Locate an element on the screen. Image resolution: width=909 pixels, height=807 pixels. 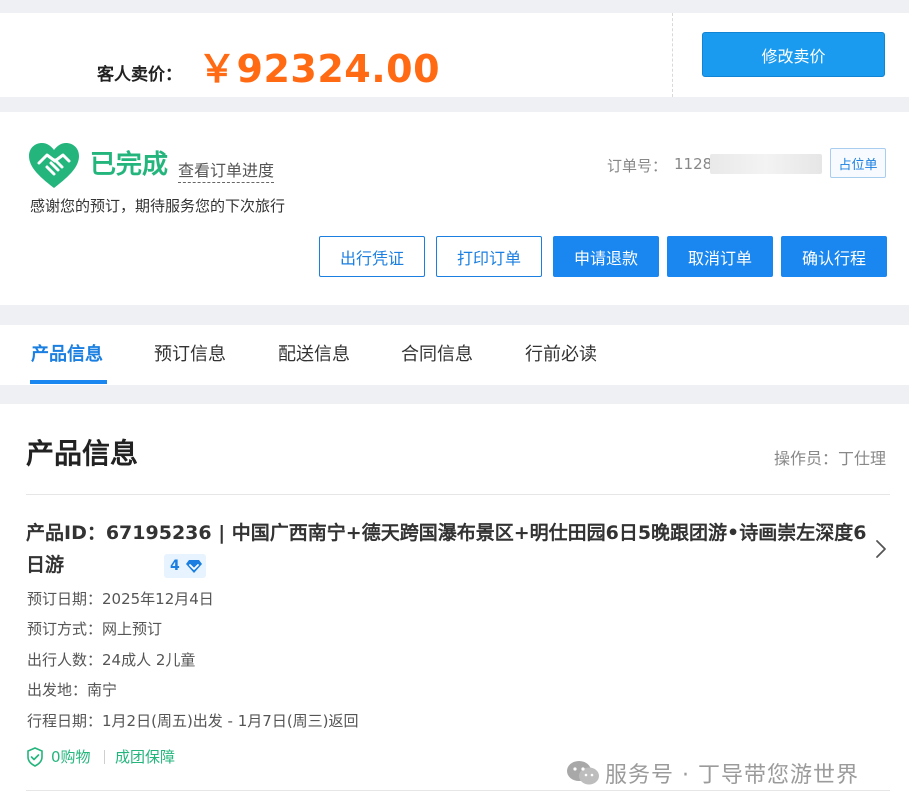
cancel-order-button: 取消订单 is located at coordinates (720, 256).